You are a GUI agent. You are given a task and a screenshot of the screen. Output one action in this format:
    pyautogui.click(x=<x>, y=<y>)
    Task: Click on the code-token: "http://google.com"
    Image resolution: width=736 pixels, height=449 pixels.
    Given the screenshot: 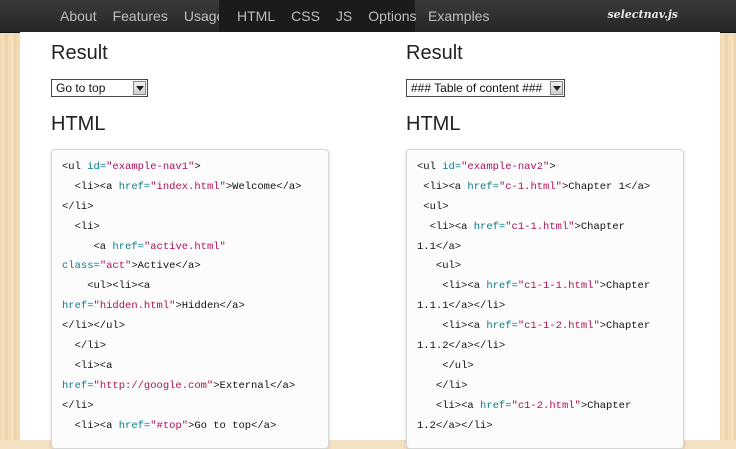 What is the action you would take?
    pyautogui.click(x=153, y=385)
    